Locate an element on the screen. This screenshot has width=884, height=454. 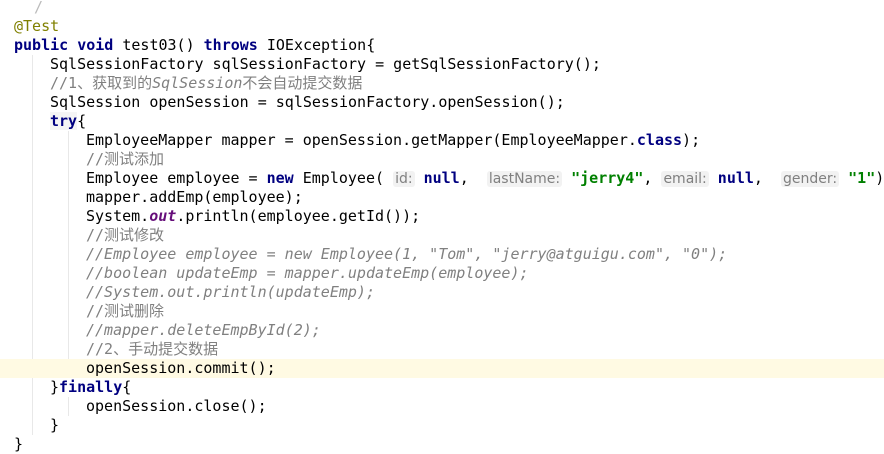
line-commented-delete: //mapper.deleteEmpById(2); is located at coordinates (442, 330).